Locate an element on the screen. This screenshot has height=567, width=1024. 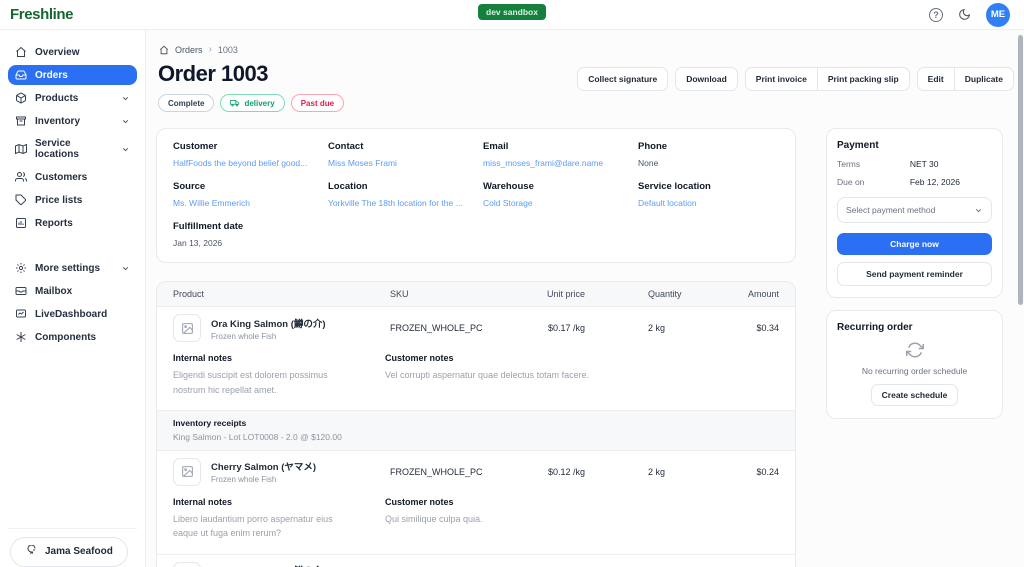
unit-price-value: $0.12 /kg is located at coordinates (566, 471).